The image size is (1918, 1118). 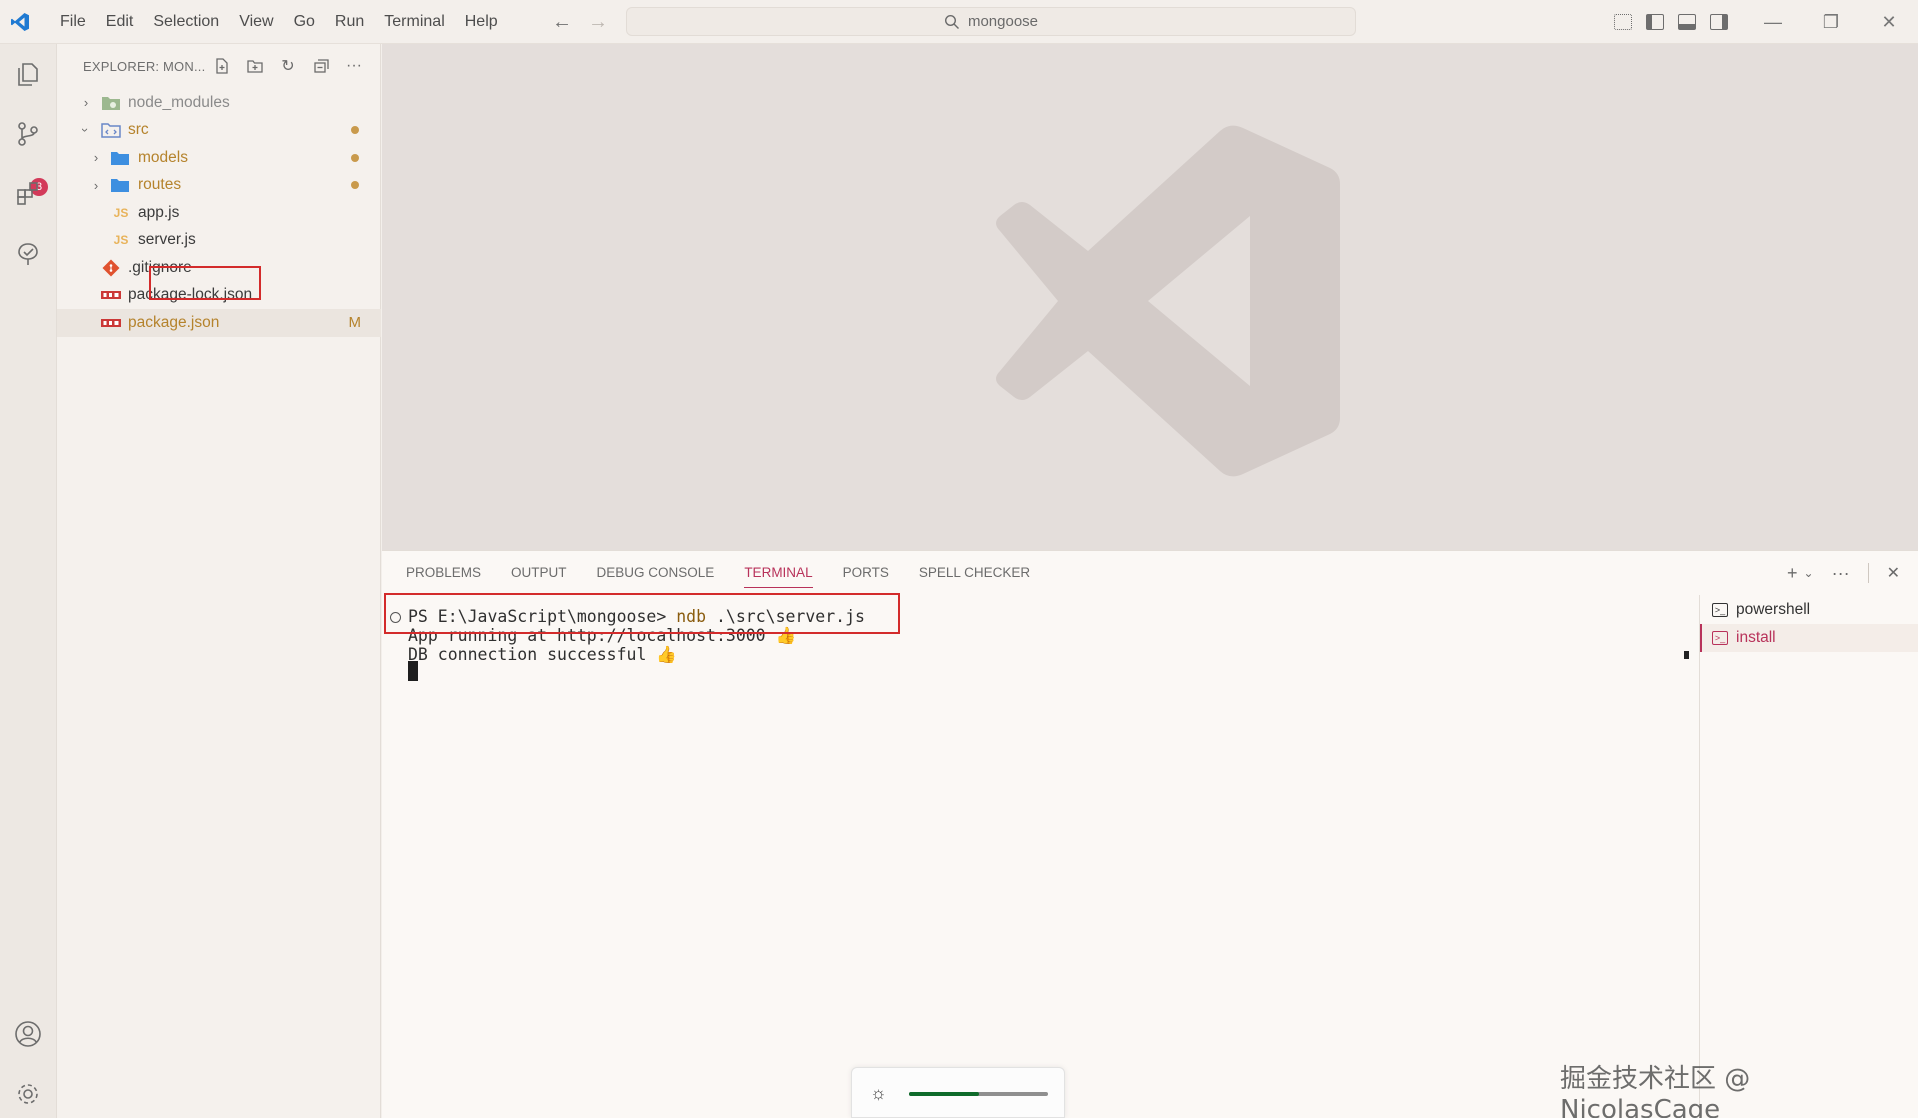 I want to click on minimize-icon: —, so click(x=1773, y=22).